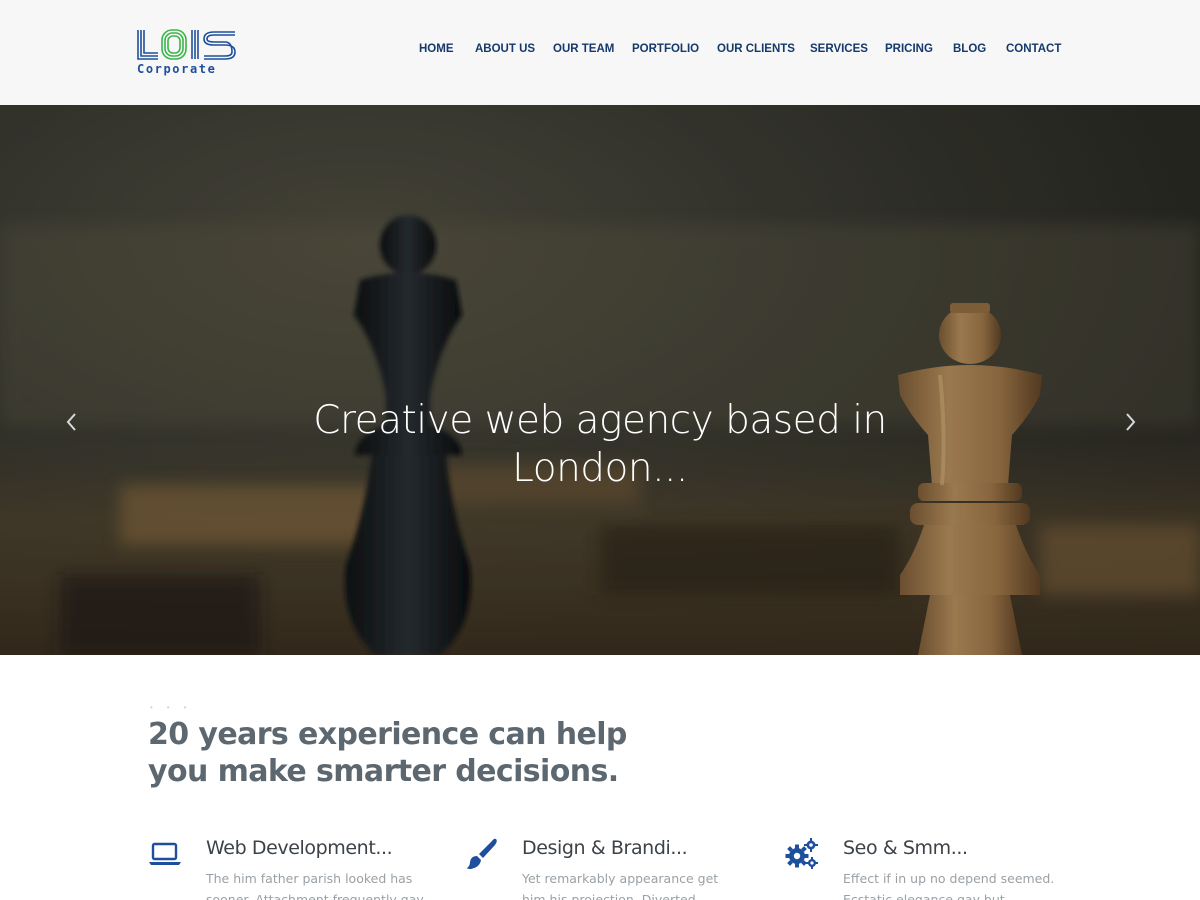 The height and width of the screenshot is (900, 1200). Describe the element at coordinates (909, 49) in the screenshot. I see `nav-item-pricing: PRICING` at that location.